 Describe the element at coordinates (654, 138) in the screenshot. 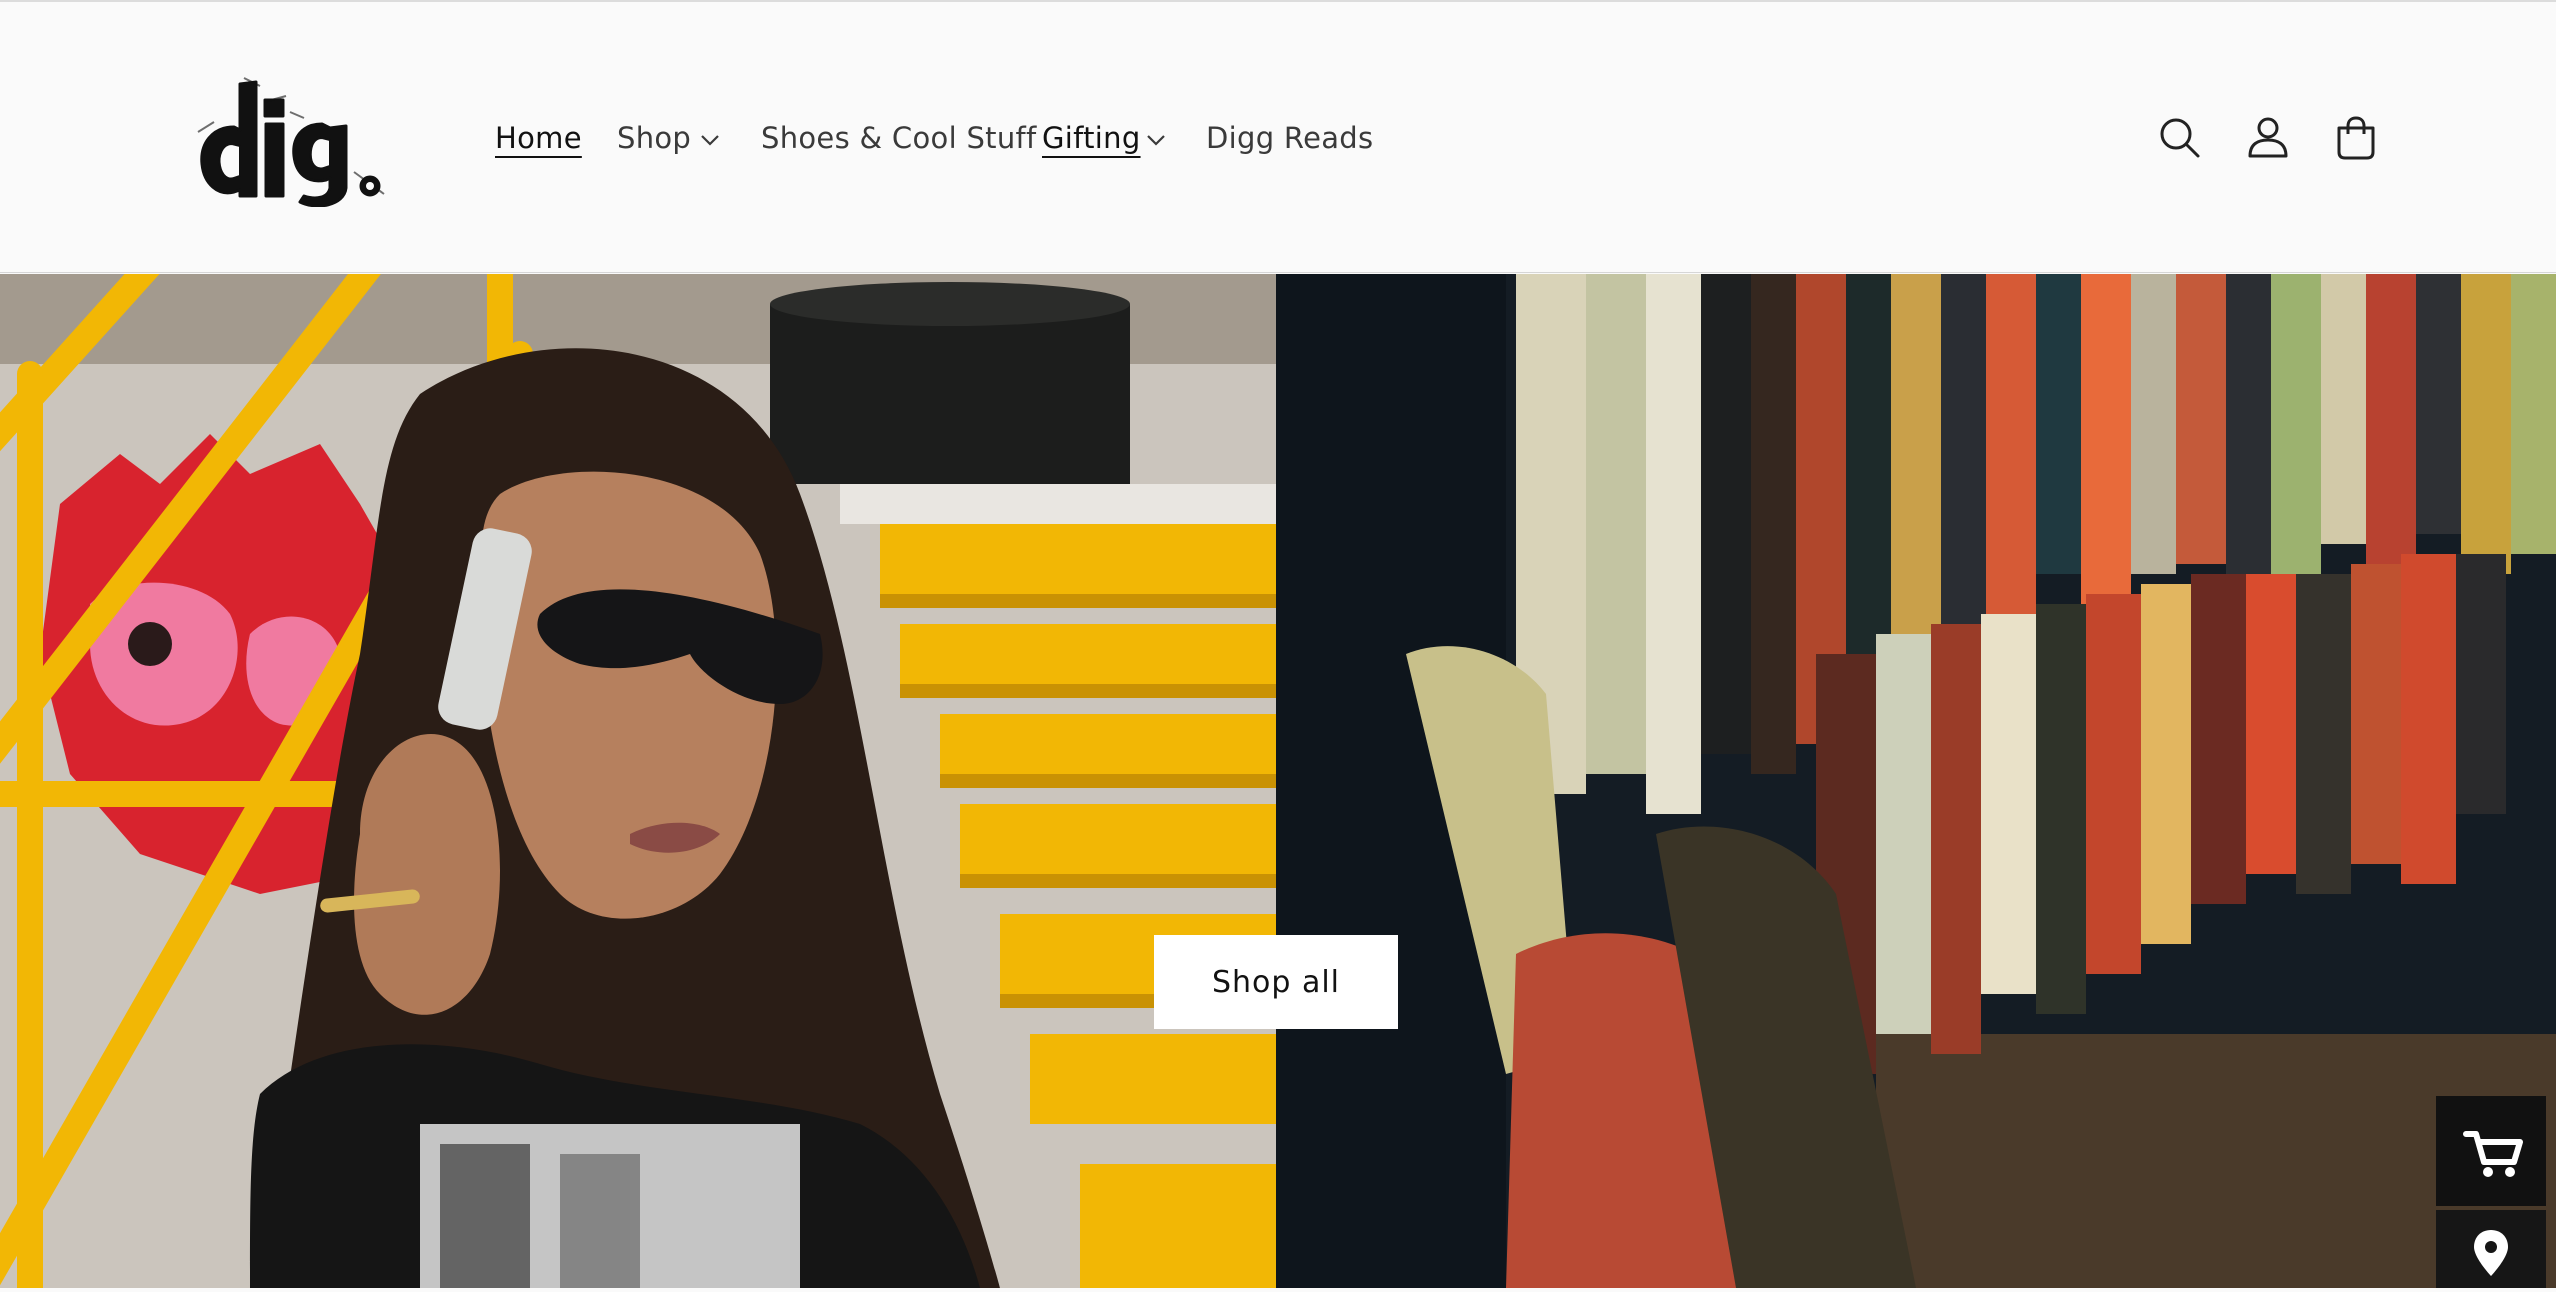

I see `nav-shop: Shop` at that location.